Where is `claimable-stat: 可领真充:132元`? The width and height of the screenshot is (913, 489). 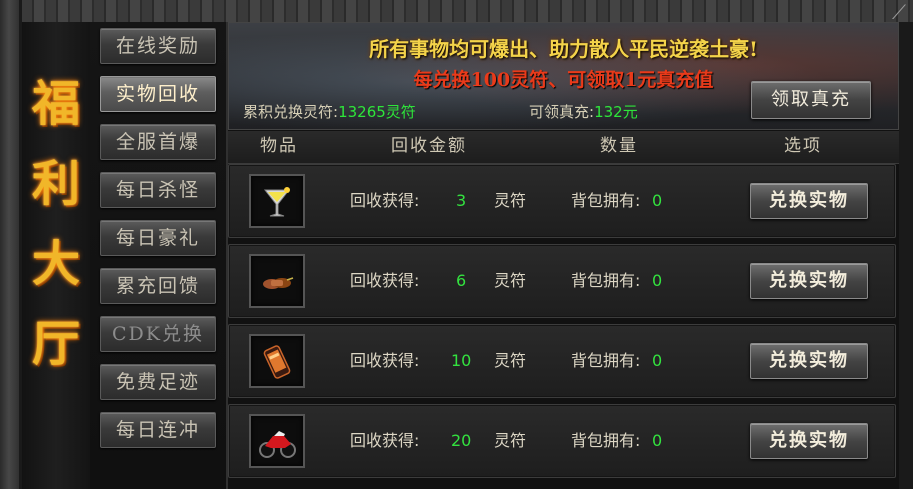
claimable-stat: 可领真充:132元 is located at coordinates (583, 111).